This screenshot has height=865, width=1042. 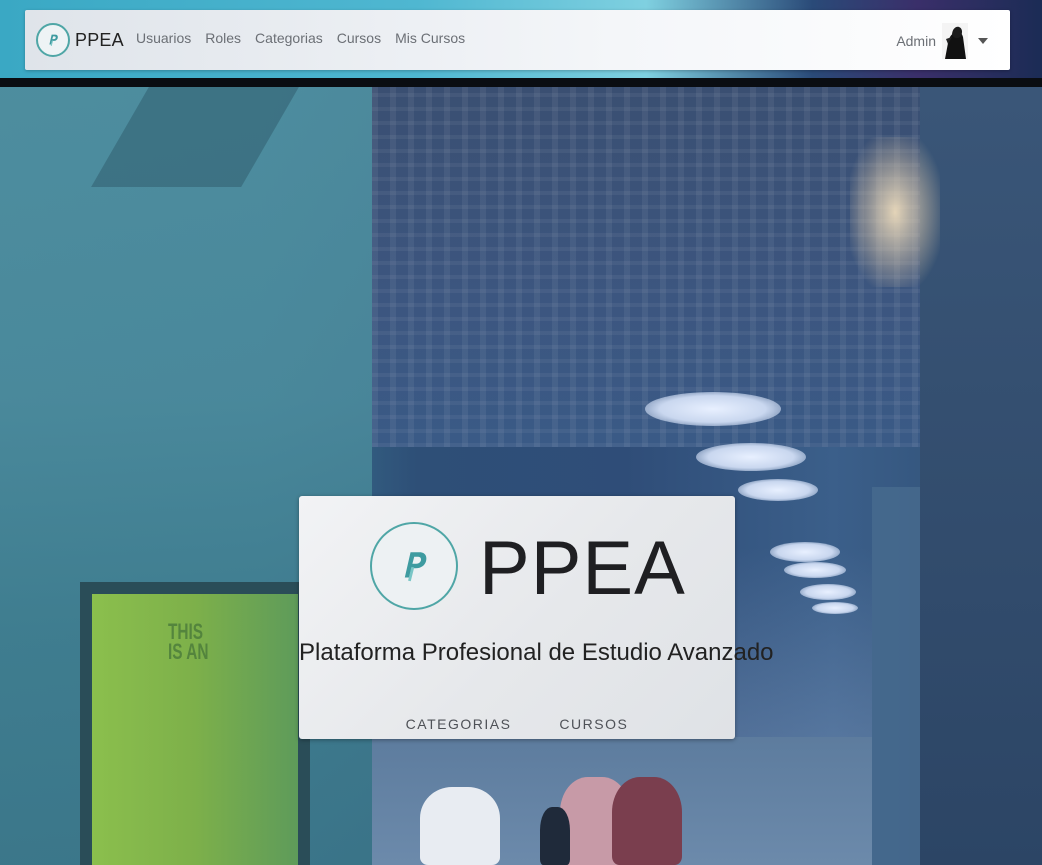 What do you see at coordinates (582, 568) in the screenshot?
I see `hero-title: PPEA` at bounding box center [582, 568].